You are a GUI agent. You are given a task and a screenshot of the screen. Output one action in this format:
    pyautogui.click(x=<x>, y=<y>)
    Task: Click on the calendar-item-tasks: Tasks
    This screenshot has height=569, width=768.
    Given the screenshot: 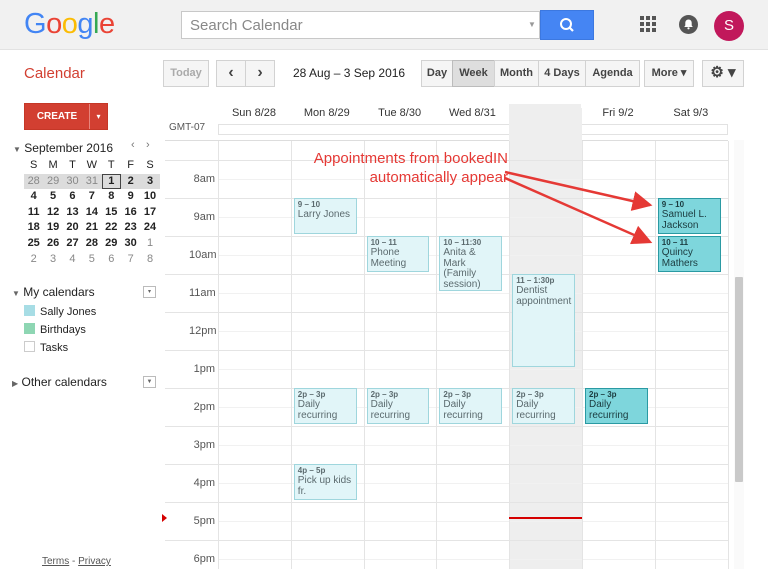 What is the action you would take?
    pyautogui.click(x=46, y=347)
    